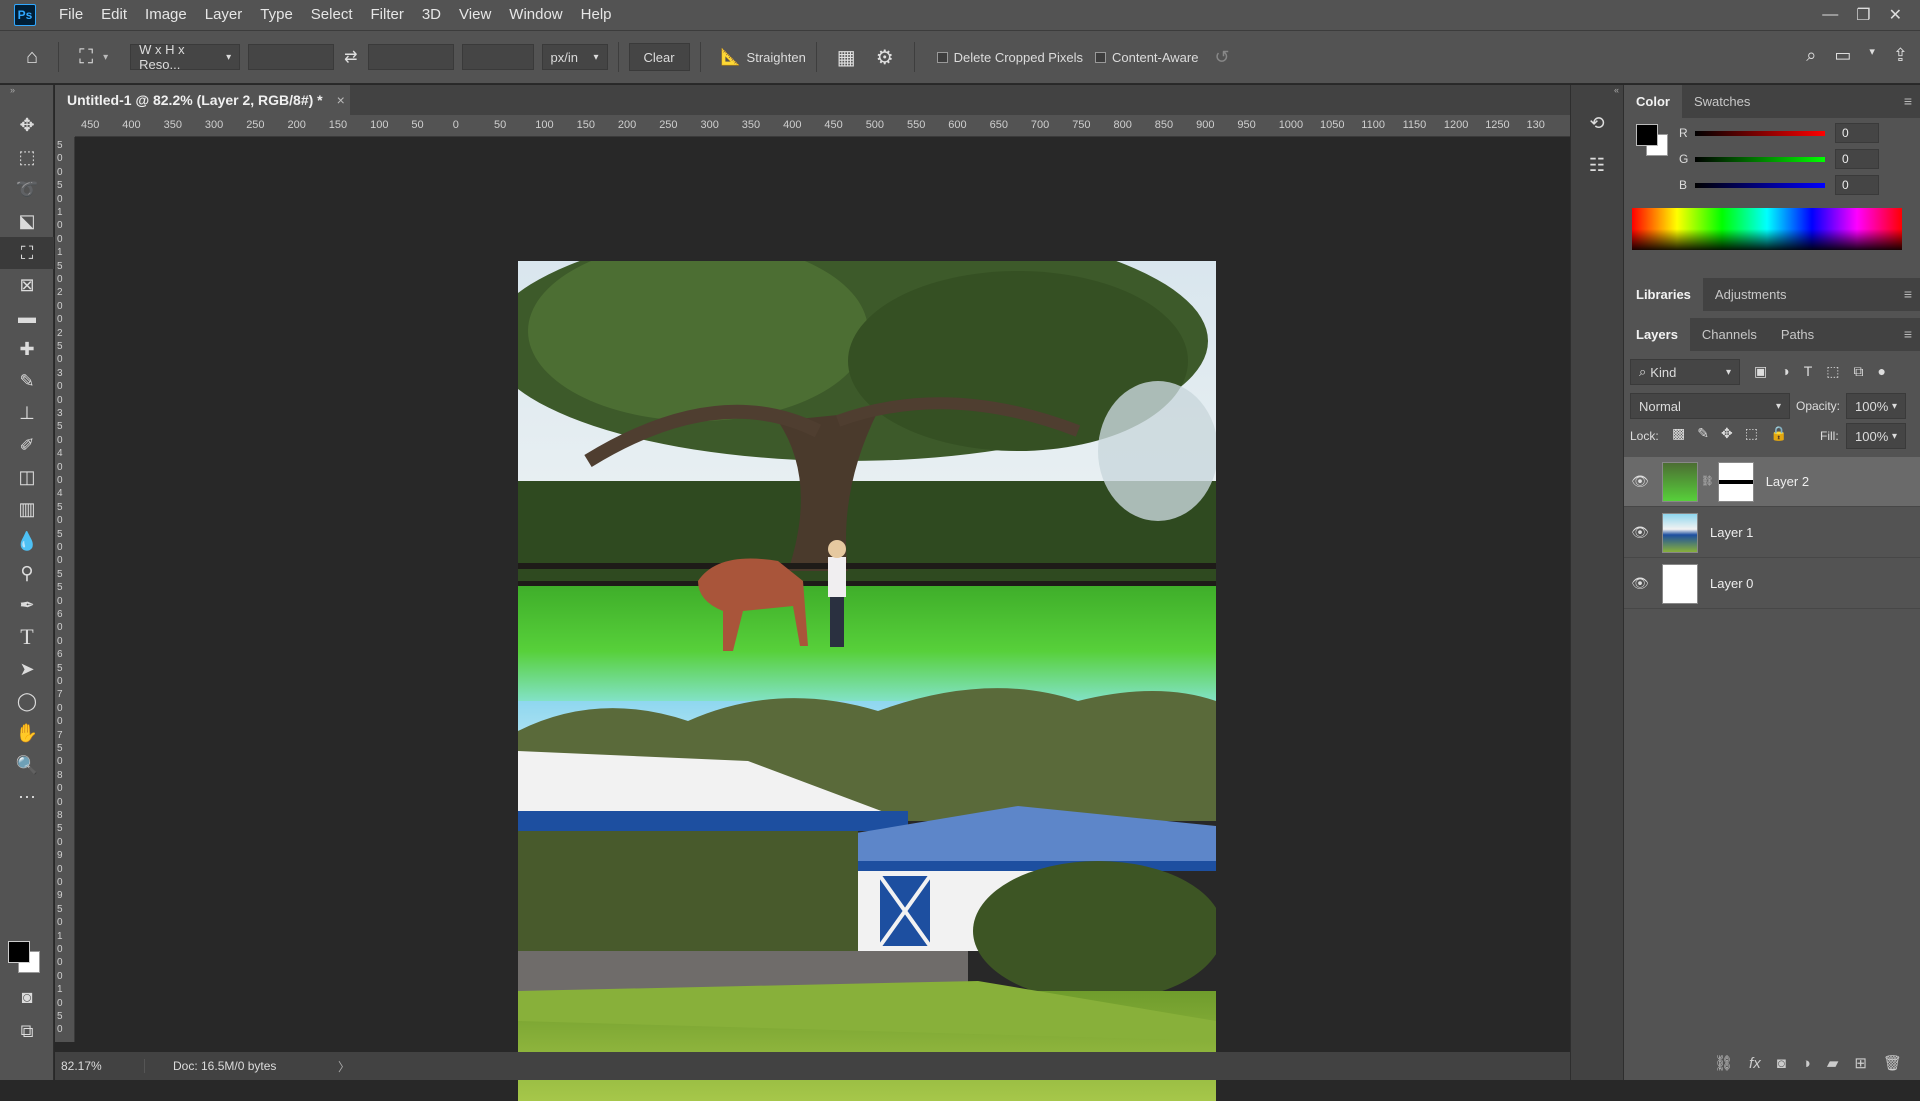  I want to click on blue-value: 0, so click(1857, 185).